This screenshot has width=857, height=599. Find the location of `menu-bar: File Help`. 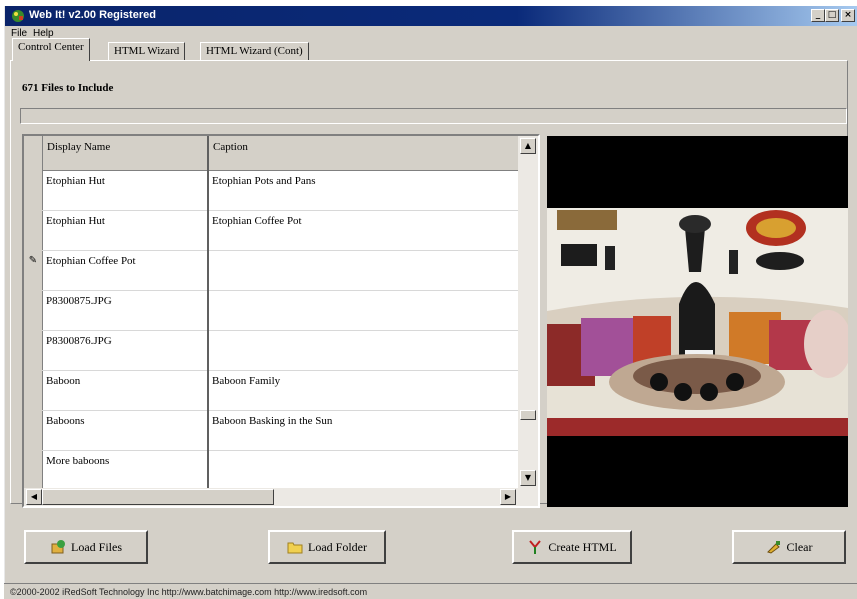

menu-bar: File Help is located at coordinates (431, 35).